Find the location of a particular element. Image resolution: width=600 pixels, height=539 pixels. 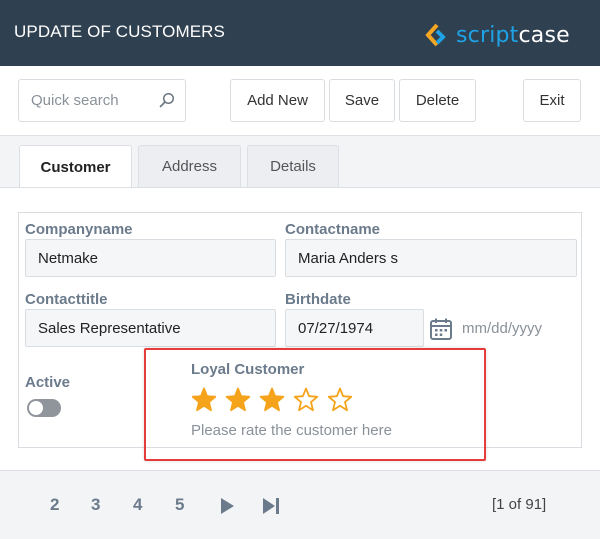

toggle-knob is located at coordinates (36, 408).